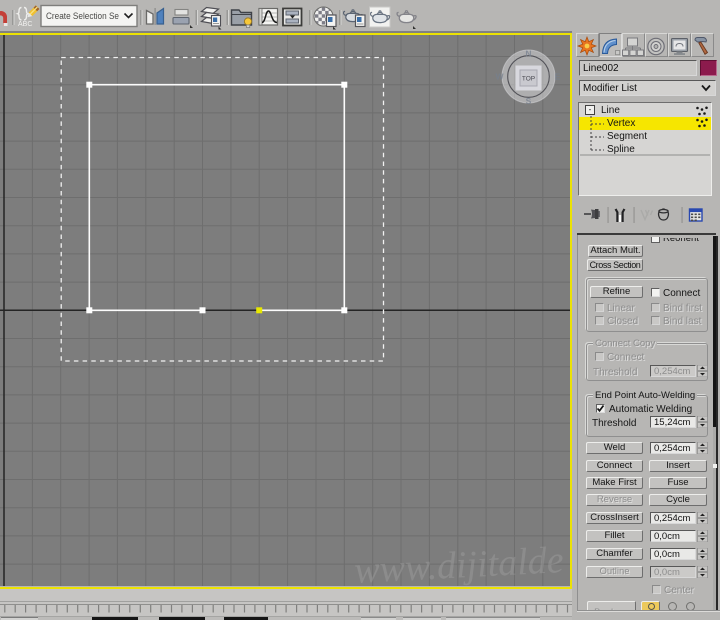  What do you see at coordinates (528, 54) in the screenshot?
I see `svg-text: N` at bounding box center [528, 54].